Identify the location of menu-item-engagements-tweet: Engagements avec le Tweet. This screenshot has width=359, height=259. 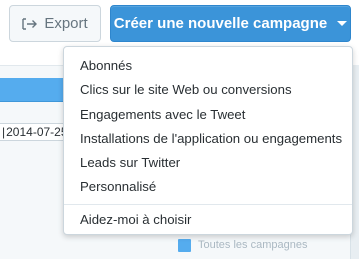
(208, 115).